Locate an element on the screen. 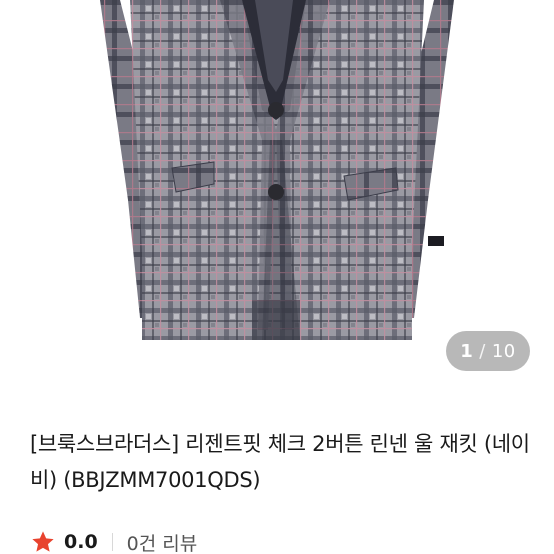  rating-row: 0.0 0건 리뷰 is located at coordinates (113, 541).